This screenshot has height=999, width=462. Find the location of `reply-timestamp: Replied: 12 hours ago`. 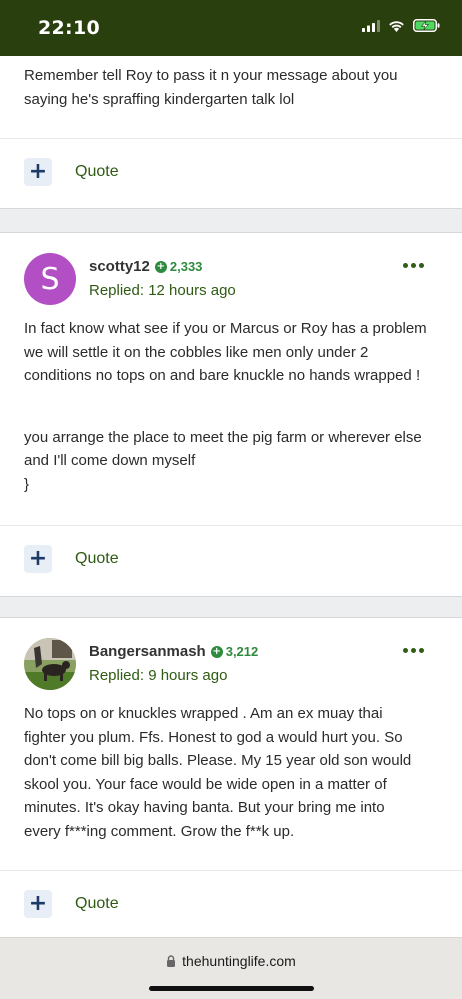

reply-timestamp: Replied: 12 hours ago is located at coordinates (162, 290).